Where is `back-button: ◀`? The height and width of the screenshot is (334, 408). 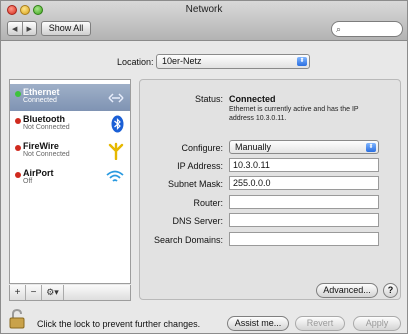
back-button: ◀ is located at coordinates (15, 28).